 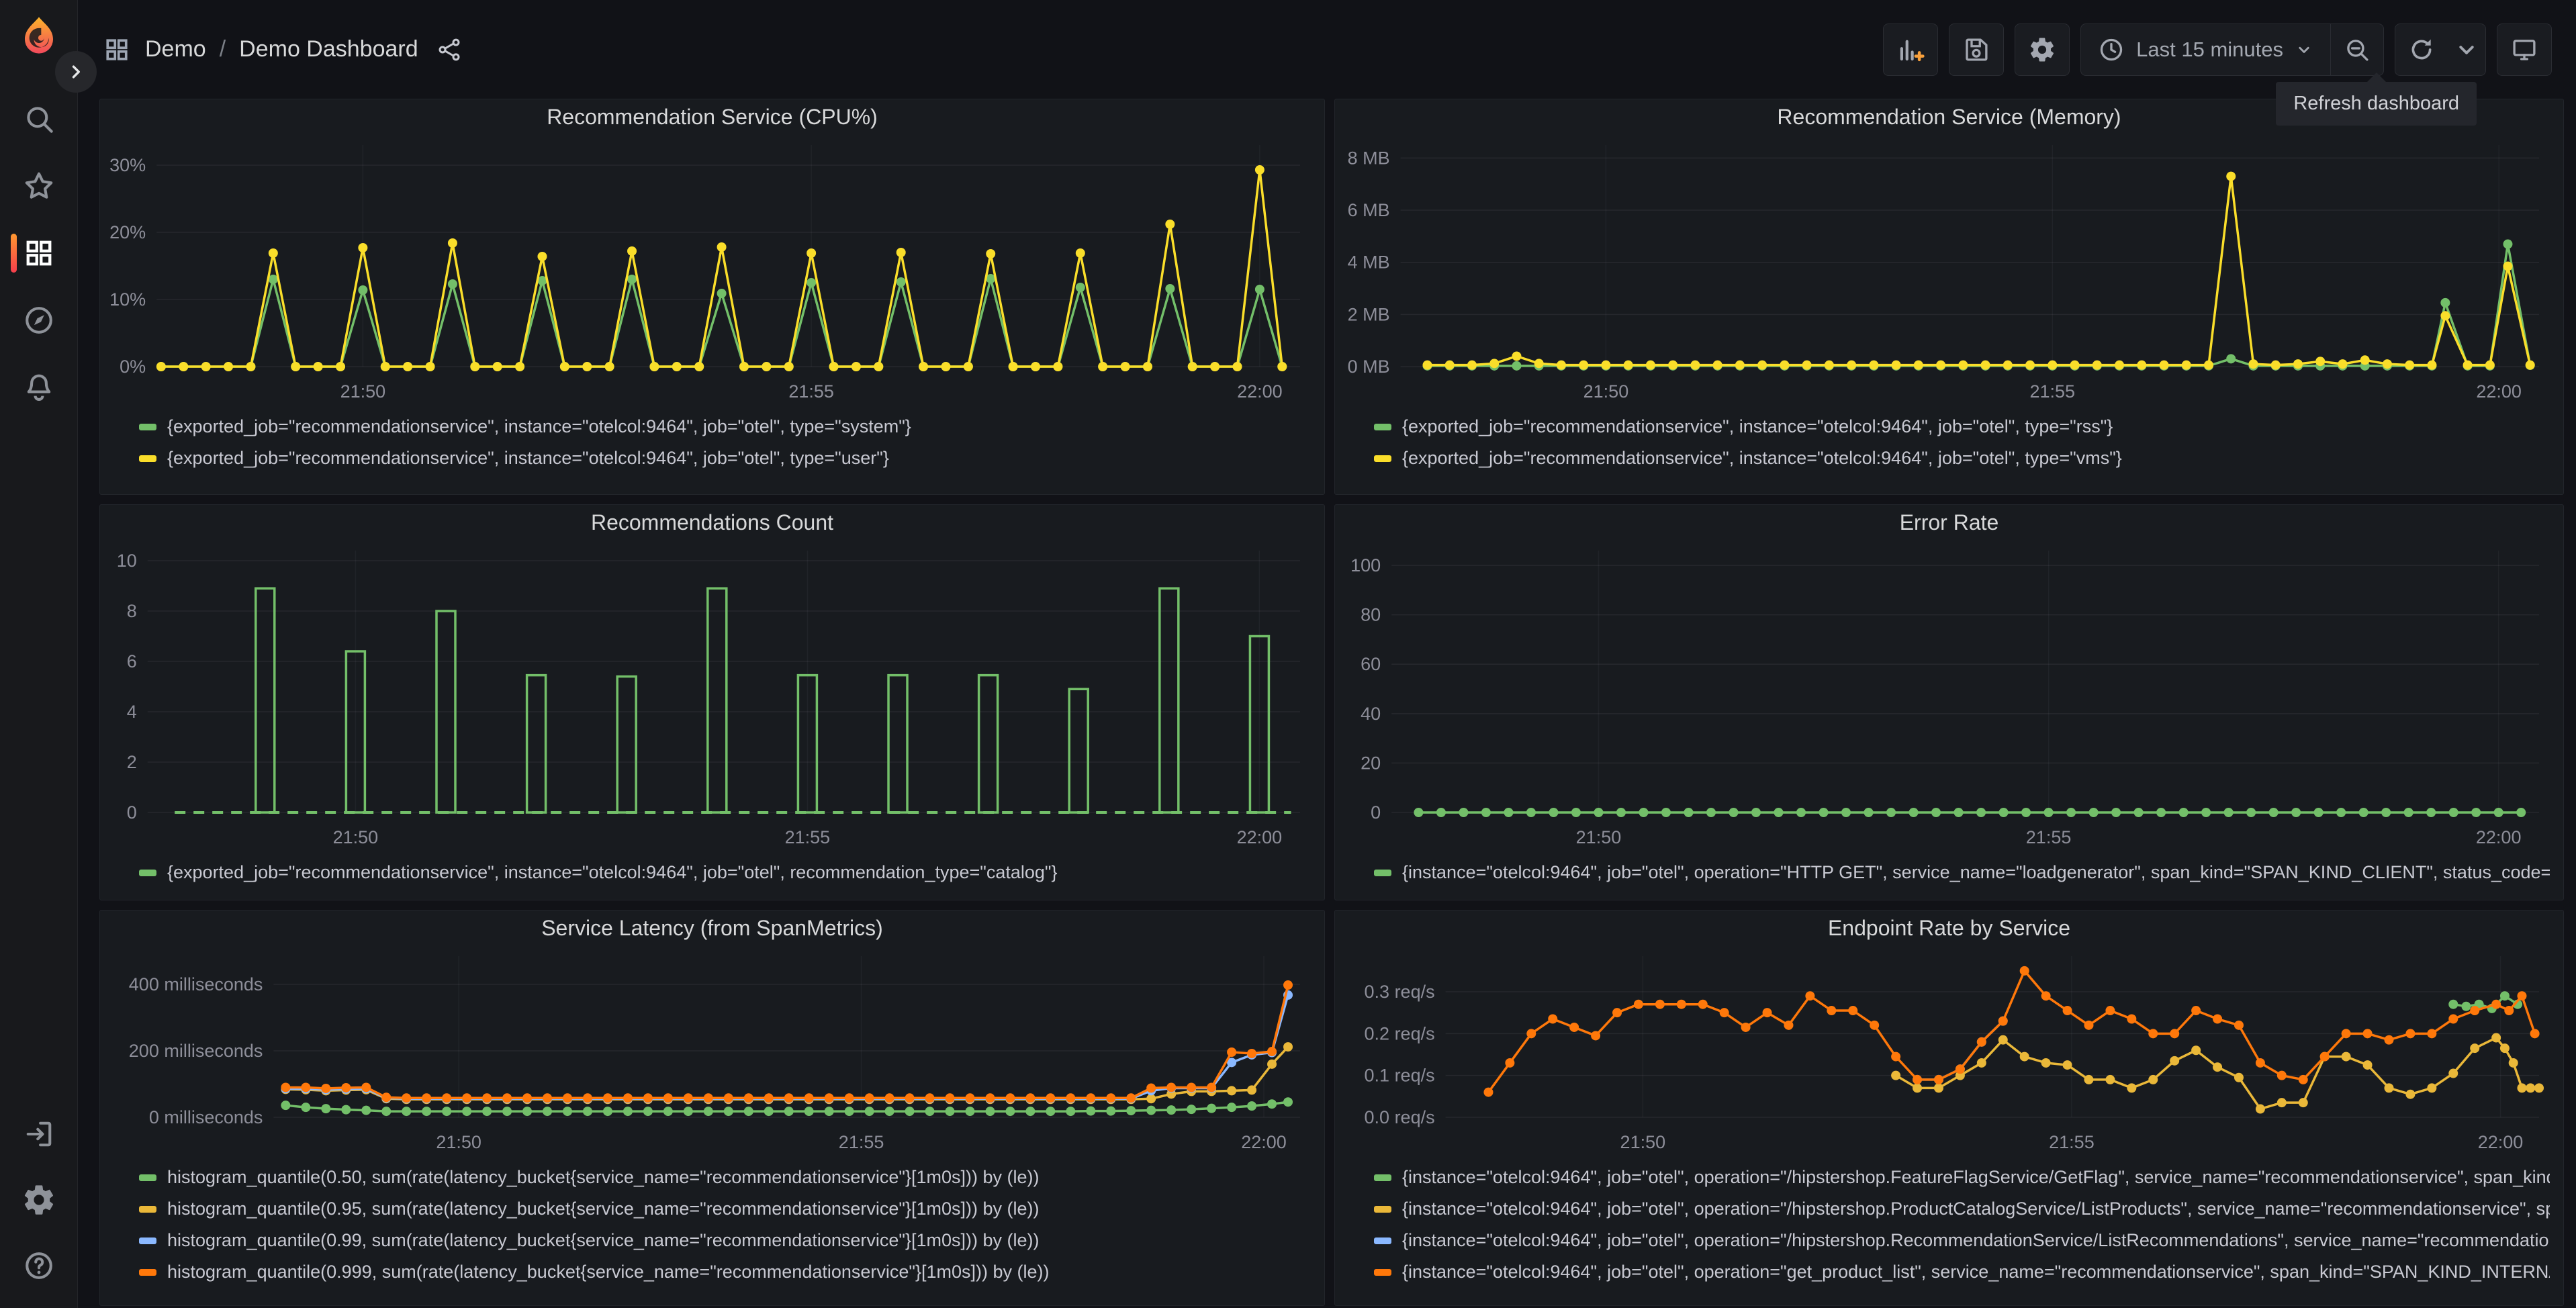 I want to click on recommendations-count-chart: 0 2 4 6 8 10 21:50 21:55 22:00, so click(x=712, y=697).